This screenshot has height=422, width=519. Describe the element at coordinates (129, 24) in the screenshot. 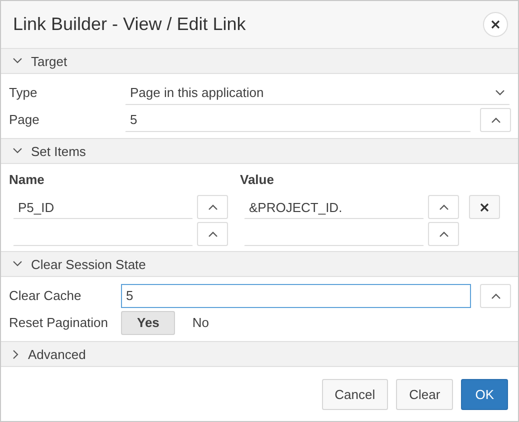

I see `dialog-title: Link Builder - View / Edit Link` at that location.